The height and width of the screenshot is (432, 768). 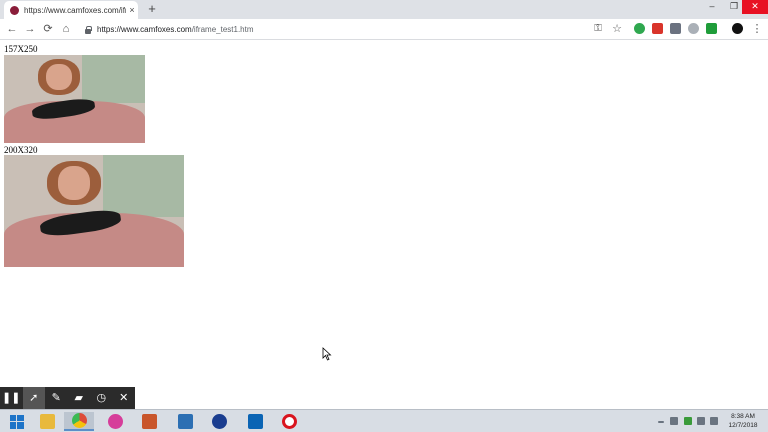 I want to click on taskbar-file-explorer, so click(x=47, y=421).